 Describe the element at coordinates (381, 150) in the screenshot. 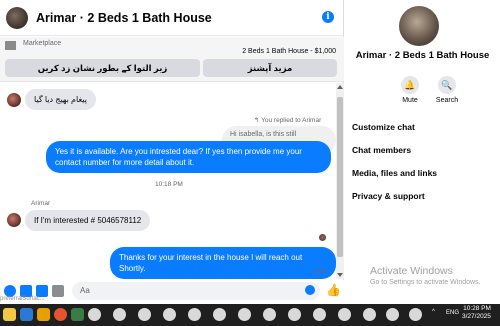

I see `menu-chat-members: Chat members` at that location.